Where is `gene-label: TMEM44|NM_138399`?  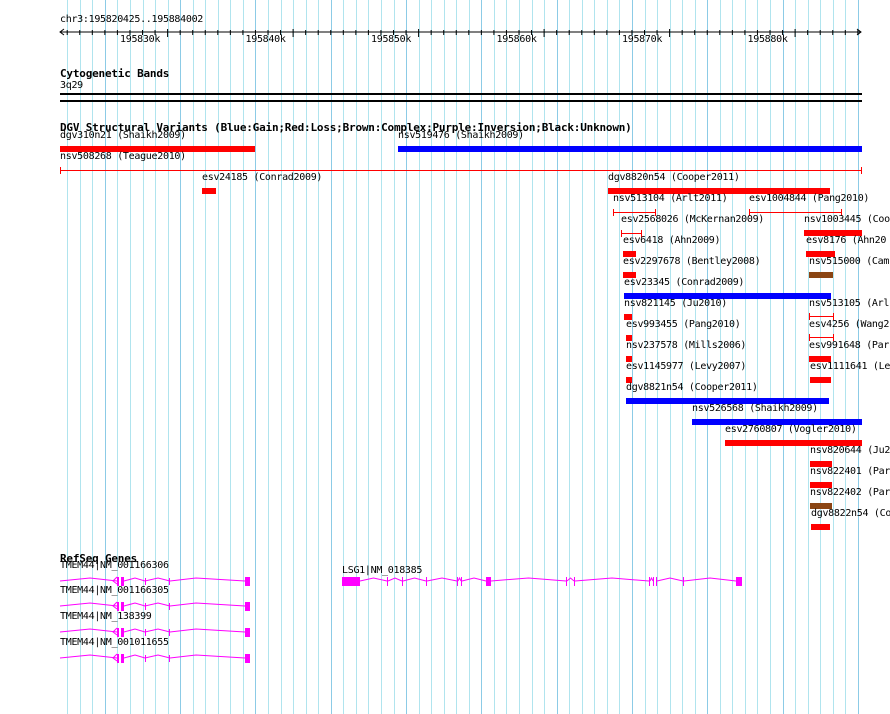
gene-label: TMEM44|NM_138399 is located at coordinates (106, 617).